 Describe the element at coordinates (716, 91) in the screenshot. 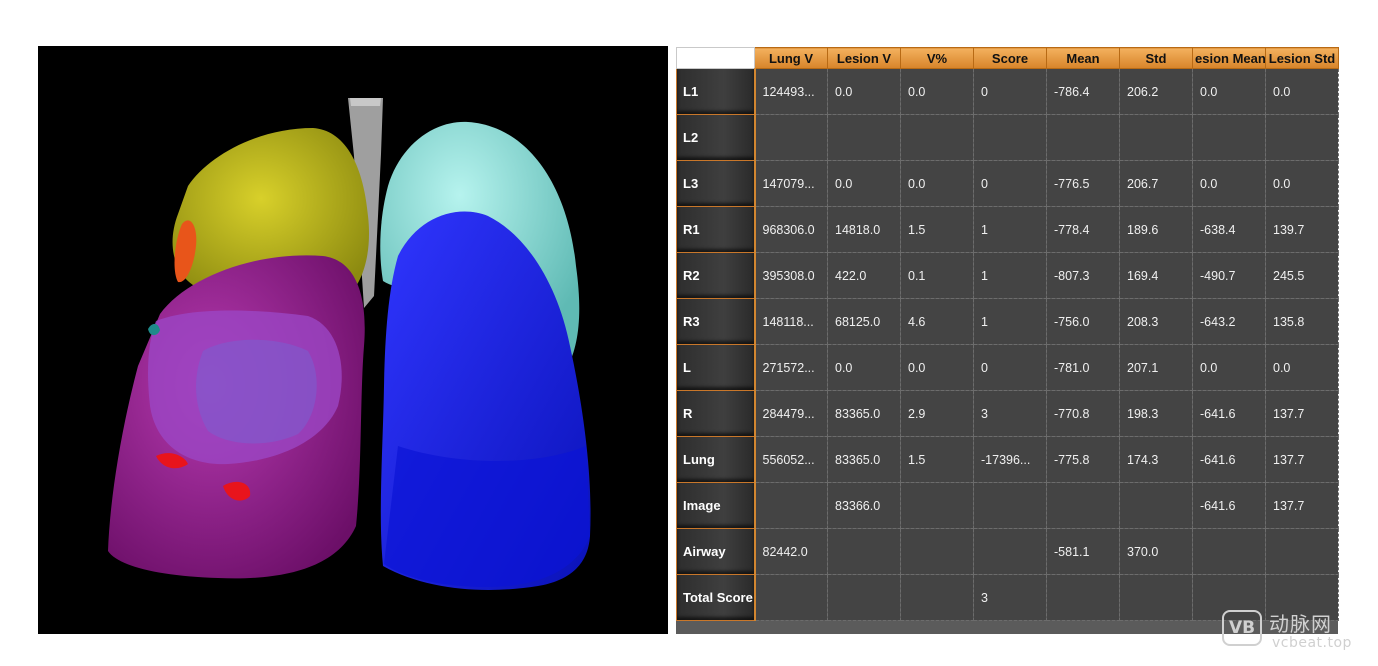

I see `row-header: L1` at that location.